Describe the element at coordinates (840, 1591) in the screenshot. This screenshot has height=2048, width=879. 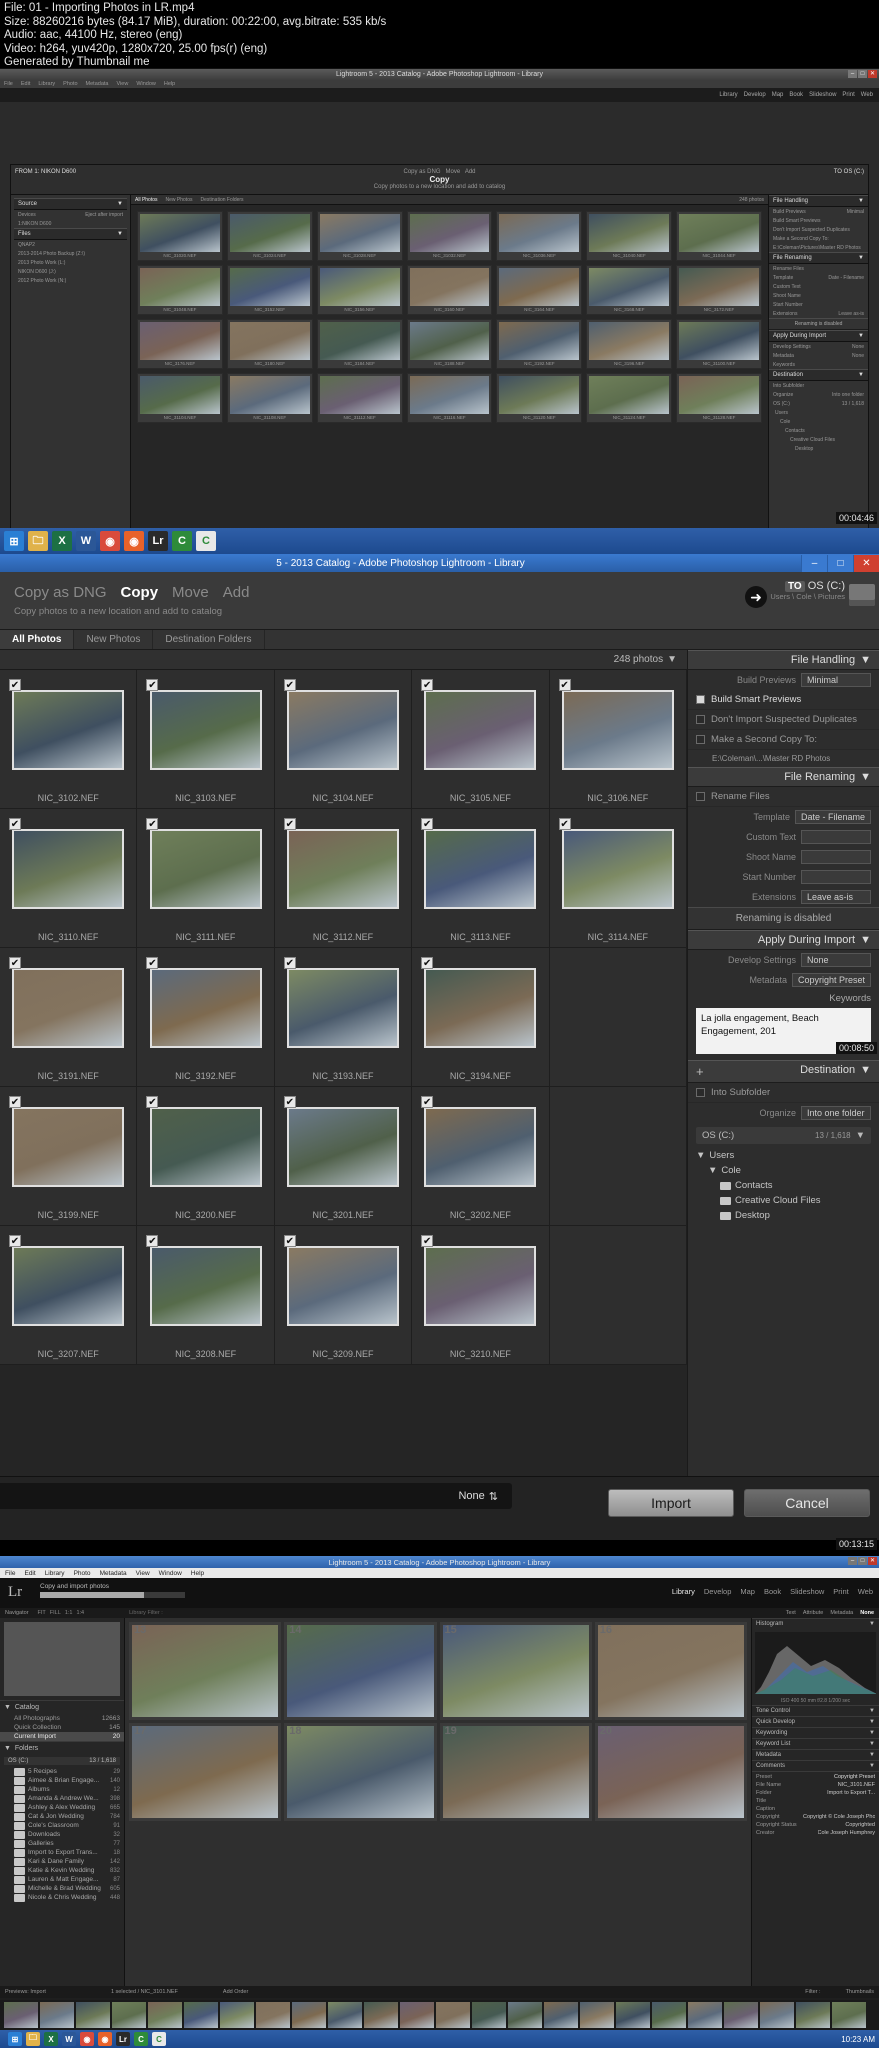
I see `library-module-print: Print` at that location.